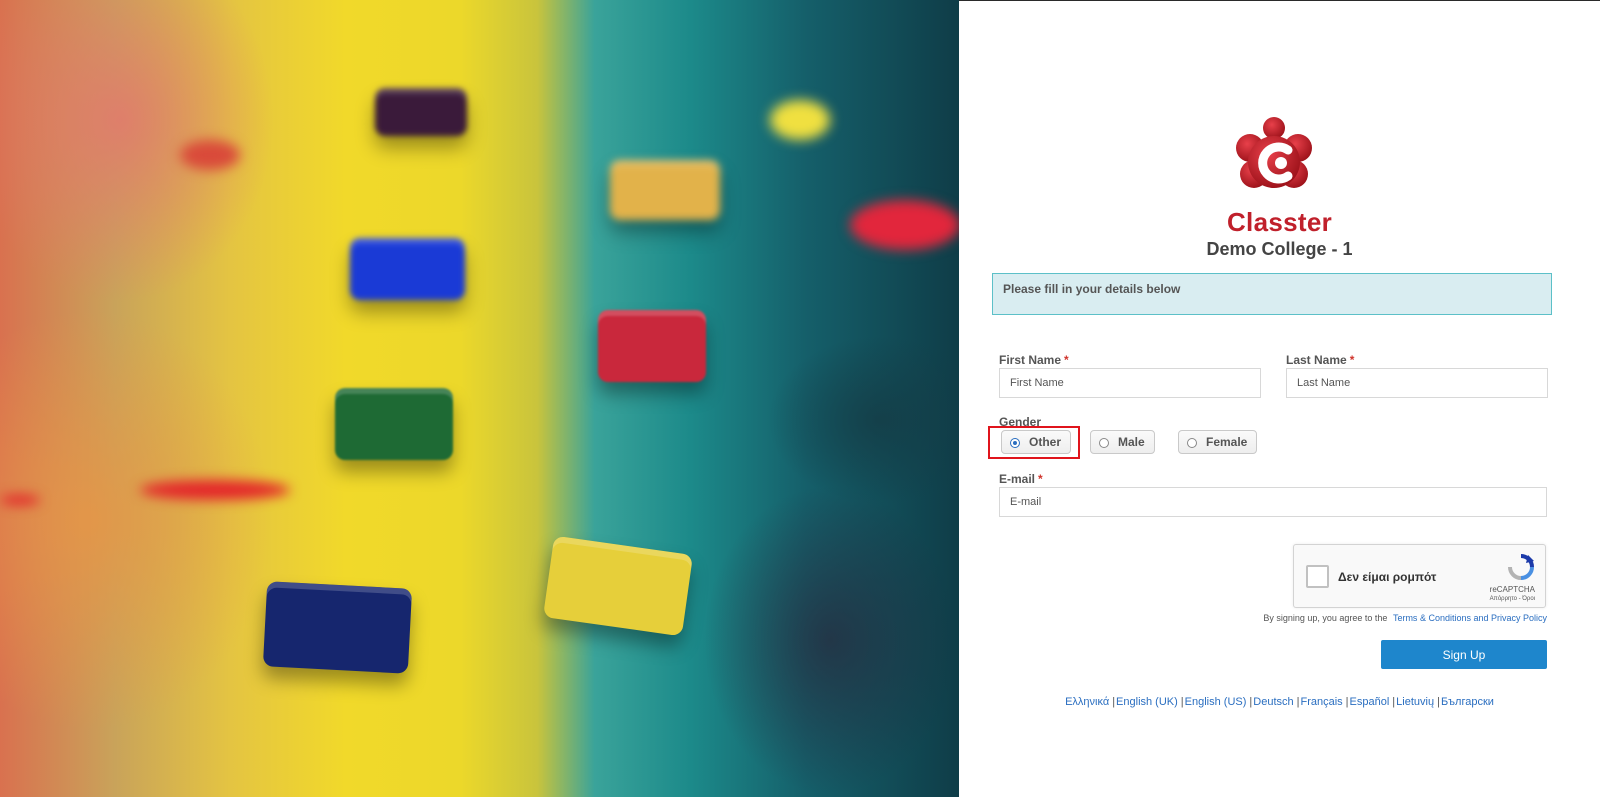  What do you see at coordinates (1470, 618) in the screenshot?
I see `terms-link: Terms & Conditions and Privacy Policy` at bounding box center [1470, 618].